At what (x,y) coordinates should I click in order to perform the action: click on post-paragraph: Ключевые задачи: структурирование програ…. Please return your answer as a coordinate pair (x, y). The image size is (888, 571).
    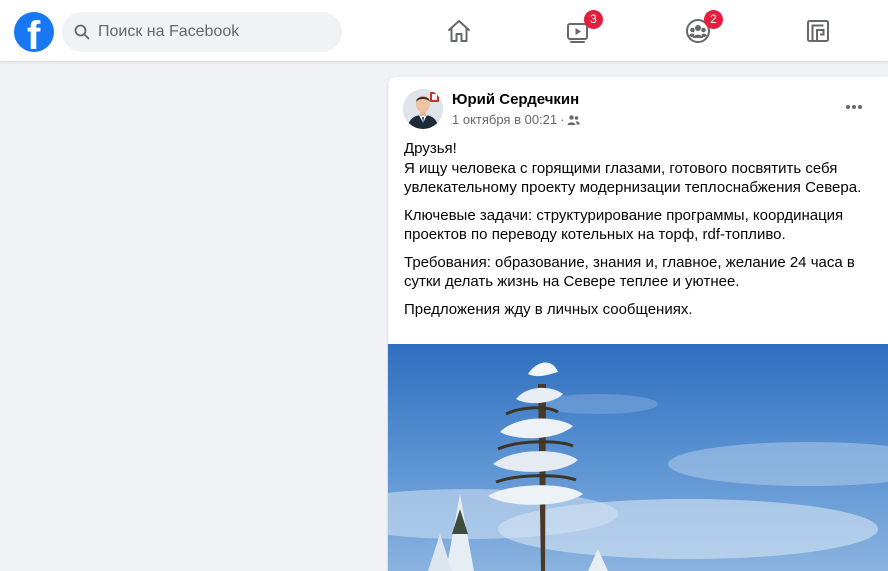
    Looking at the image, I should click on (624, 225).